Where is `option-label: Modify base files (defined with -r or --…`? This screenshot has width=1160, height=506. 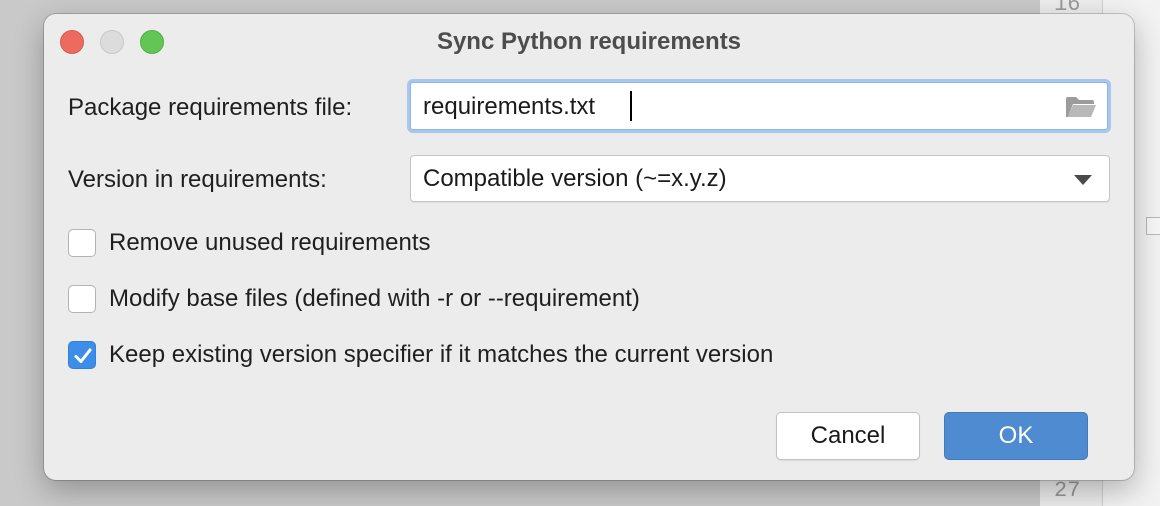
option-label: Modify base files (defined with -r or --… is located at coordinates (374, 298).